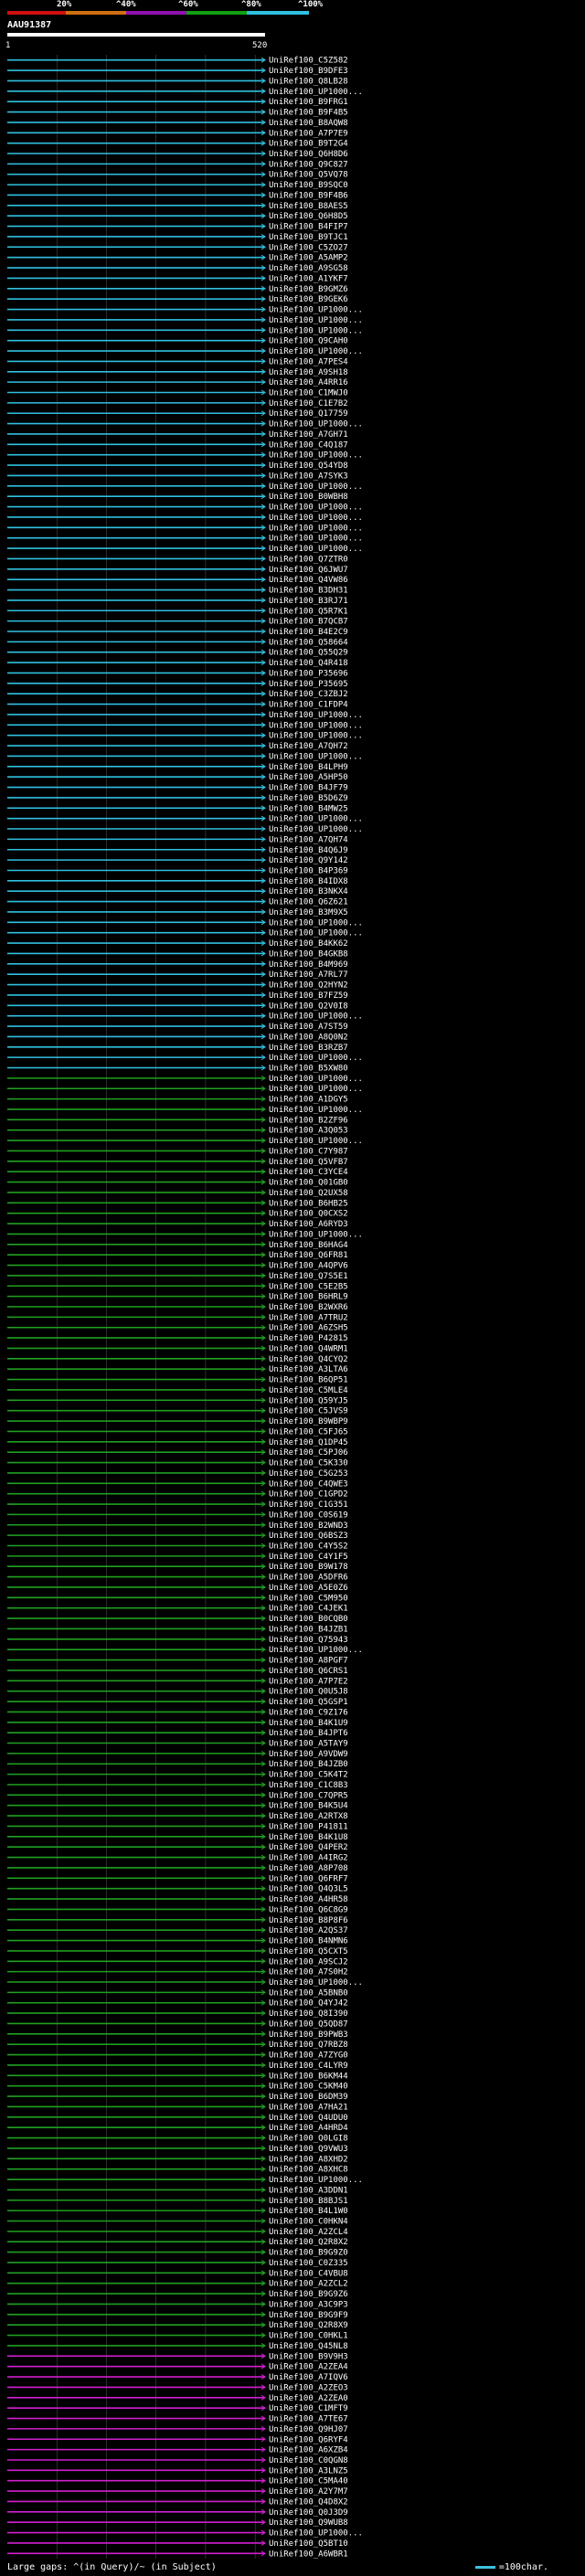 This screenshot has height=2576, width=585. Describe the element at coordinates (309, 1276) in the screenshot. I see `hit-label: UniRef100_Q7S5E1` at that location.